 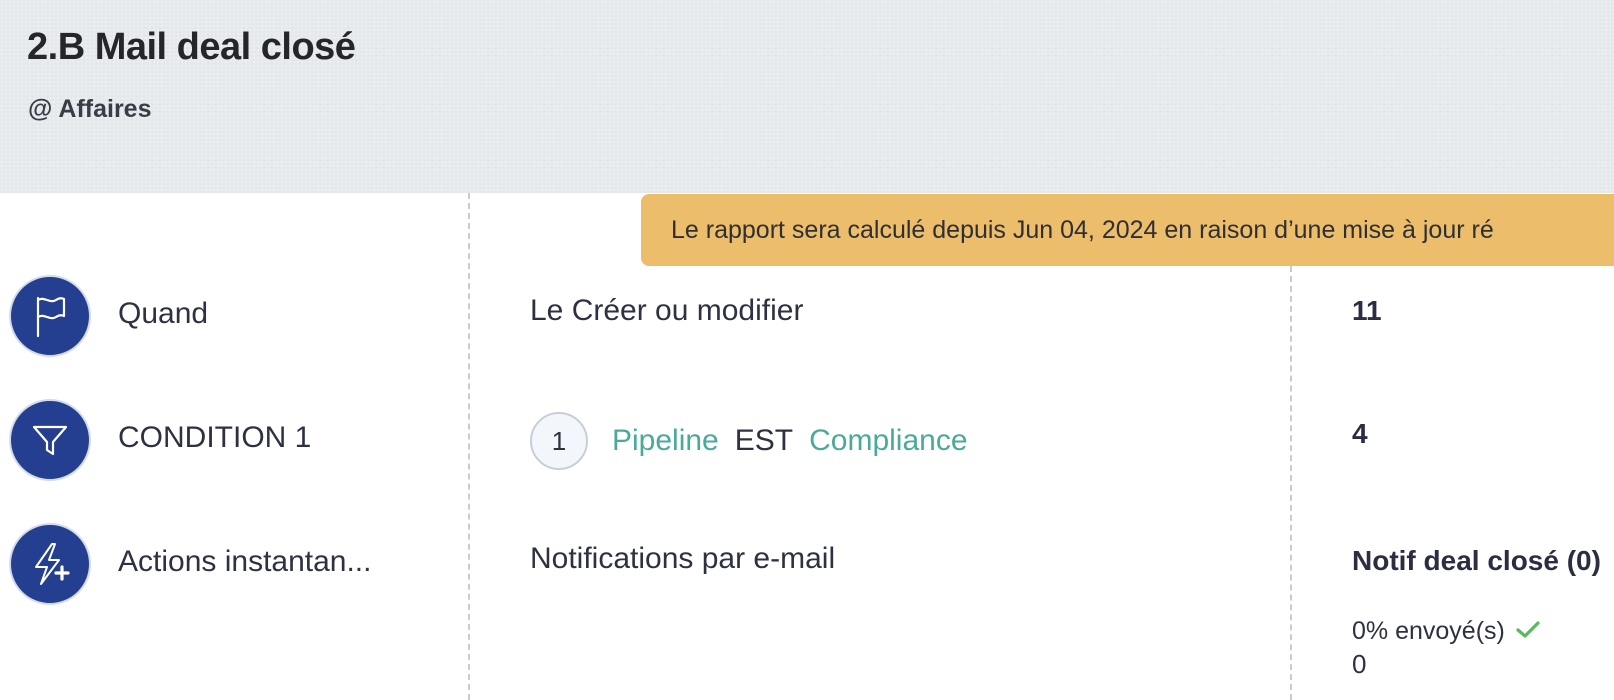 What do you see at coordinates (191, 47) in the screenshot?
I see `page-title: 2.B Mail deal closé` at bounding box center [191, 47].